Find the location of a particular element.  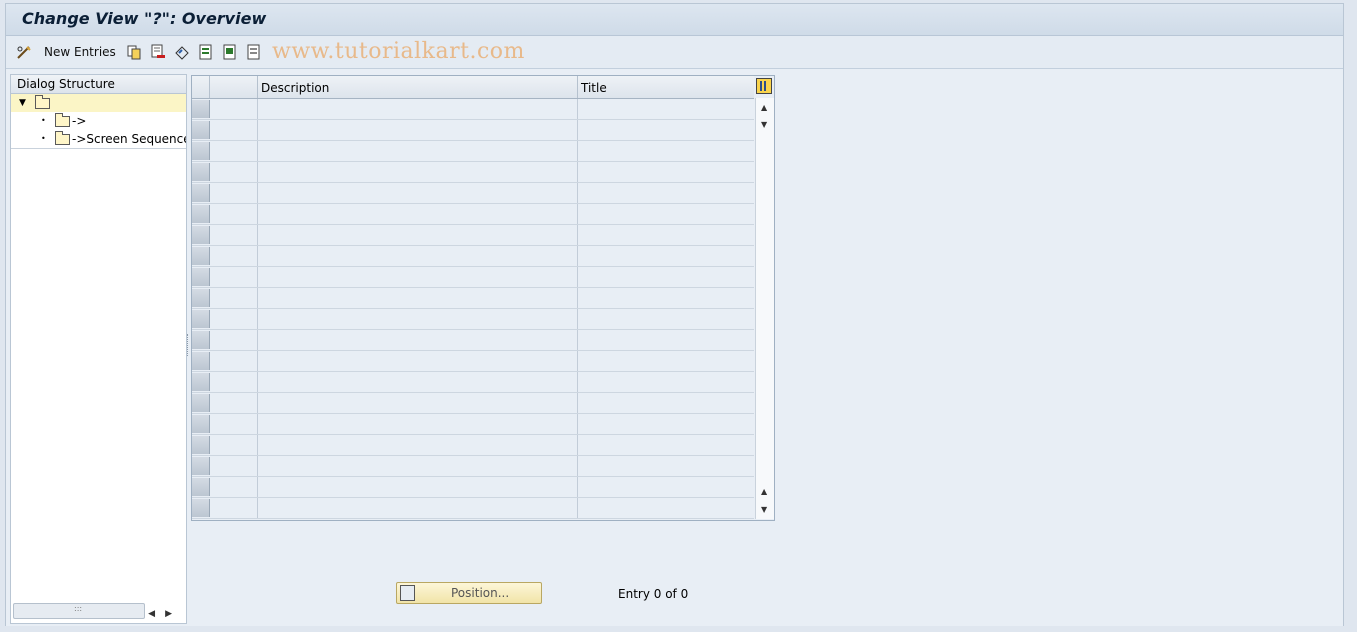

column-settings-icon is located at coordinates (764, 86).